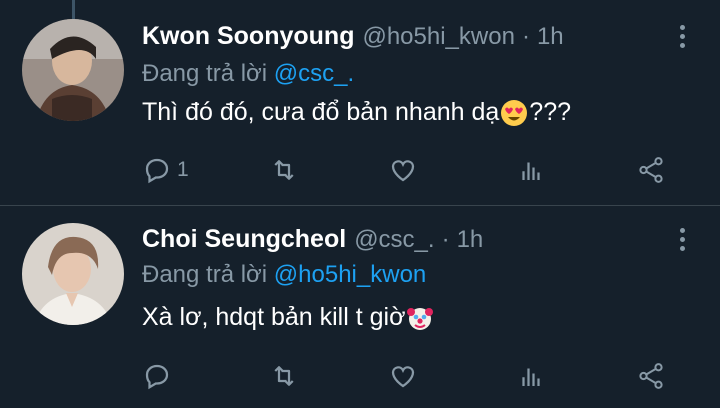  What do you see at coordinates (248, 36) in the screenshot?
I see `display-name: Kwon Soonyoung` at bounding box center [248, 36].